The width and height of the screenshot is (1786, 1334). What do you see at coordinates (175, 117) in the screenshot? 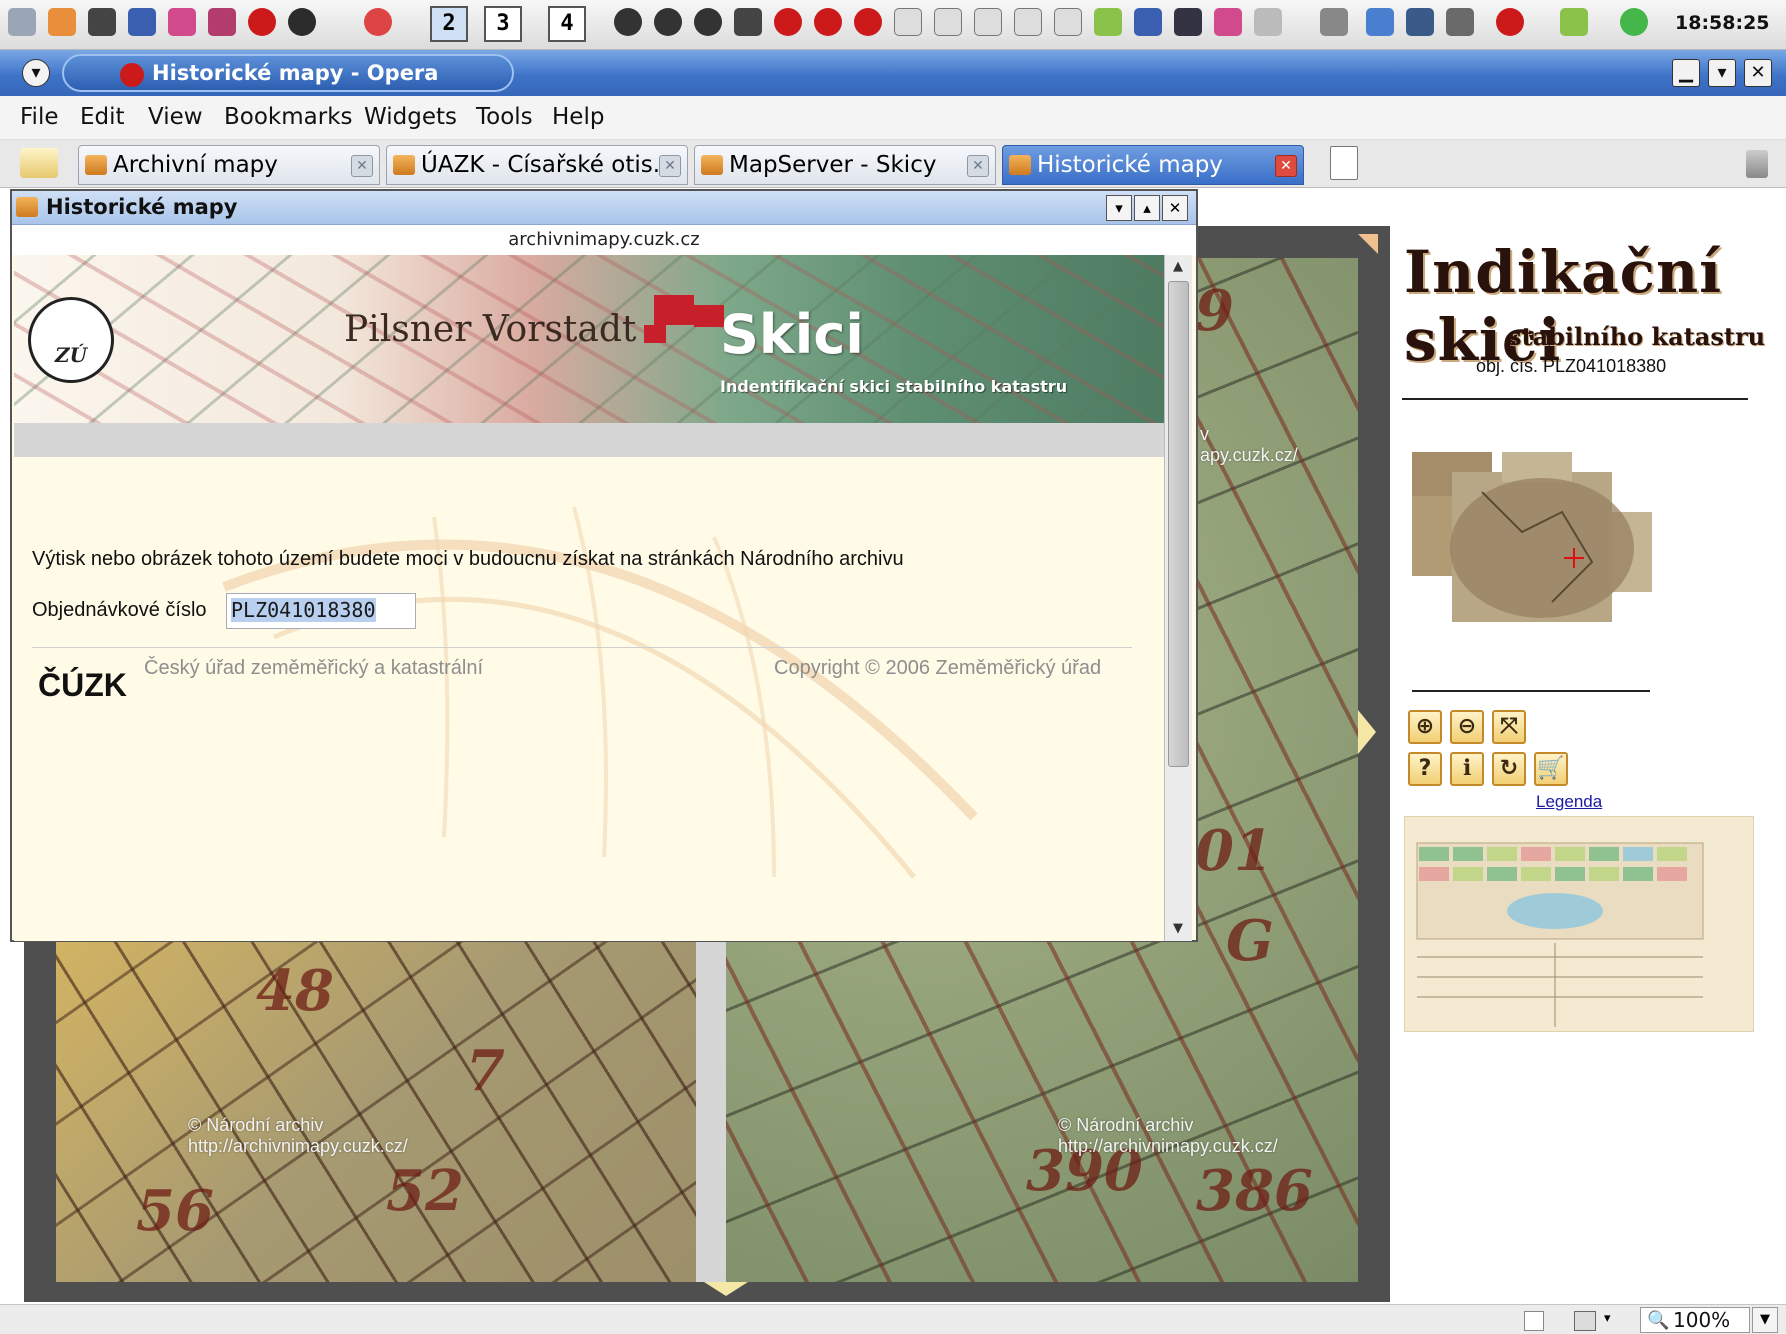
I see `menu-view: View` at bounding box center [175, 117].